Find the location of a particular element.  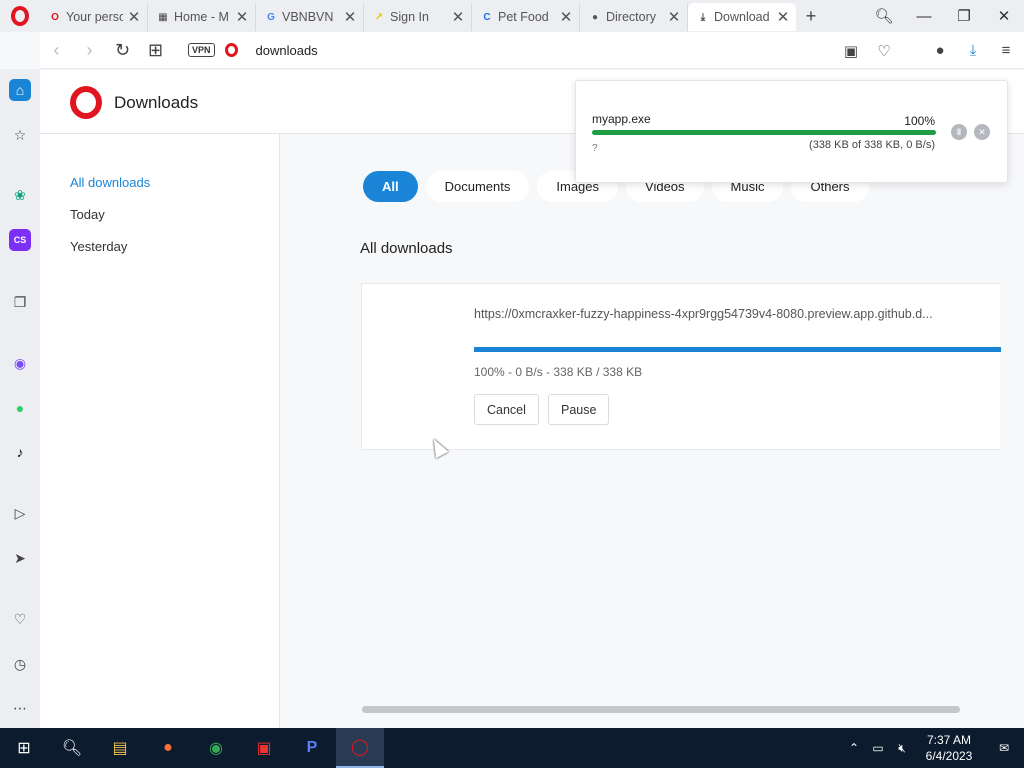

tab-label: Download is located at coordinates (742, 17).